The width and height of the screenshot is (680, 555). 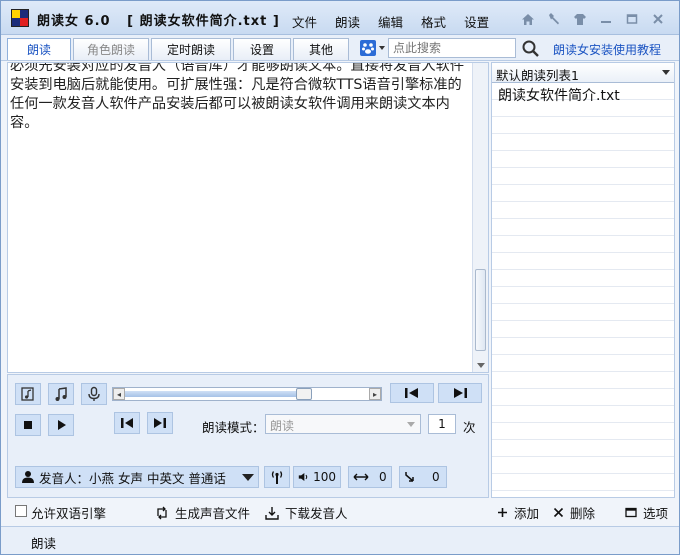 I want to click on tab-read: 朗读, so click(x=39, y=49).